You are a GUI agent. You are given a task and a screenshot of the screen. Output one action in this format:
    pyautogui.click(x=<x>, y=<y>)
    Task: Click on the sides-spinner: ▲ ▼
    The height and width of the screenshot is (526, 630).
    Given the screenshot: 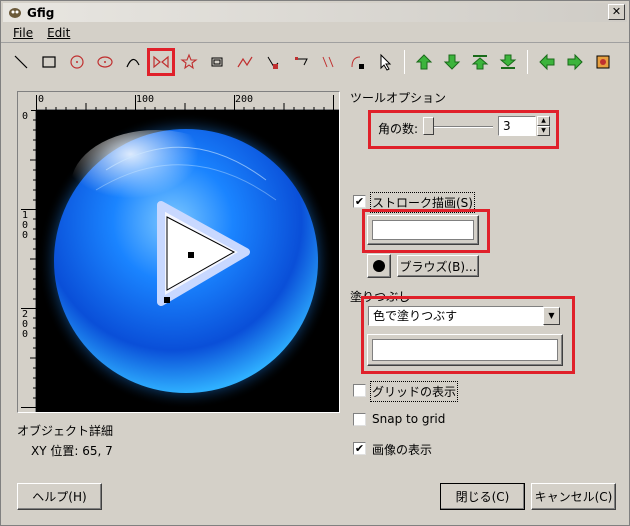 What is the action you would take?
    pyautogui.click(x=543, y=126)
    